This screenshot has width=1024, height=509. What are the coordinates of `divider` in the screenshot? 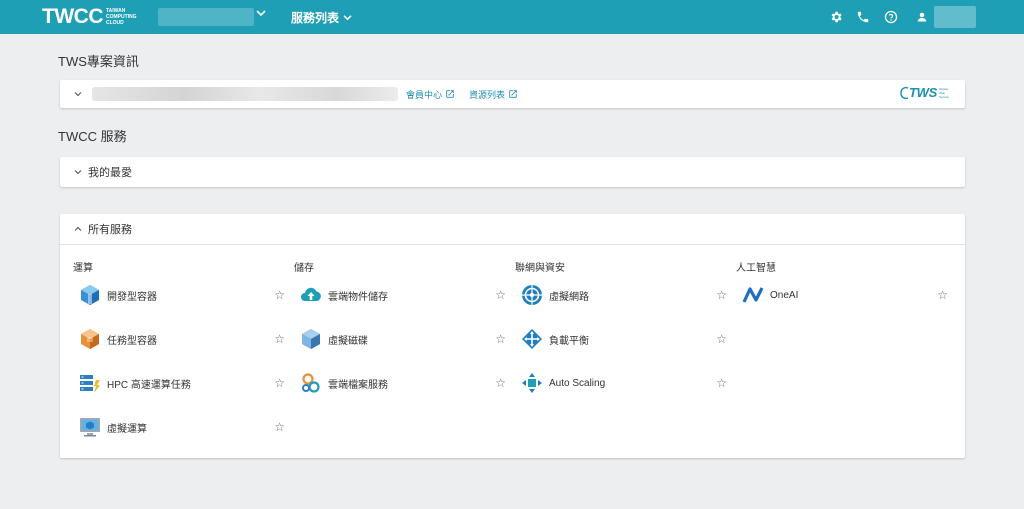 It's located at (512, 244).